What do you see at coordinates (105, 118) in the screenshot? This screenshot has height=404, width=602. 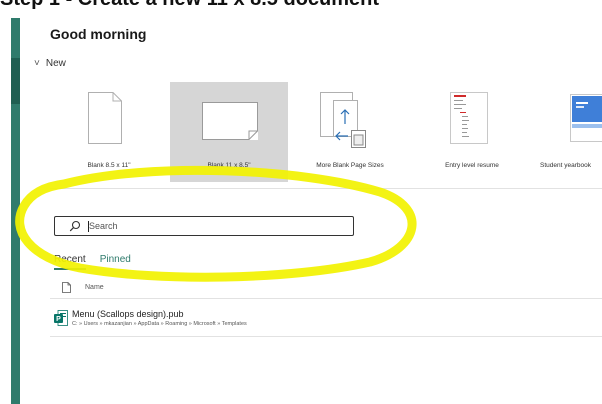 I see `blank-portrait-thumbnail` at bounding box center [105, 118].